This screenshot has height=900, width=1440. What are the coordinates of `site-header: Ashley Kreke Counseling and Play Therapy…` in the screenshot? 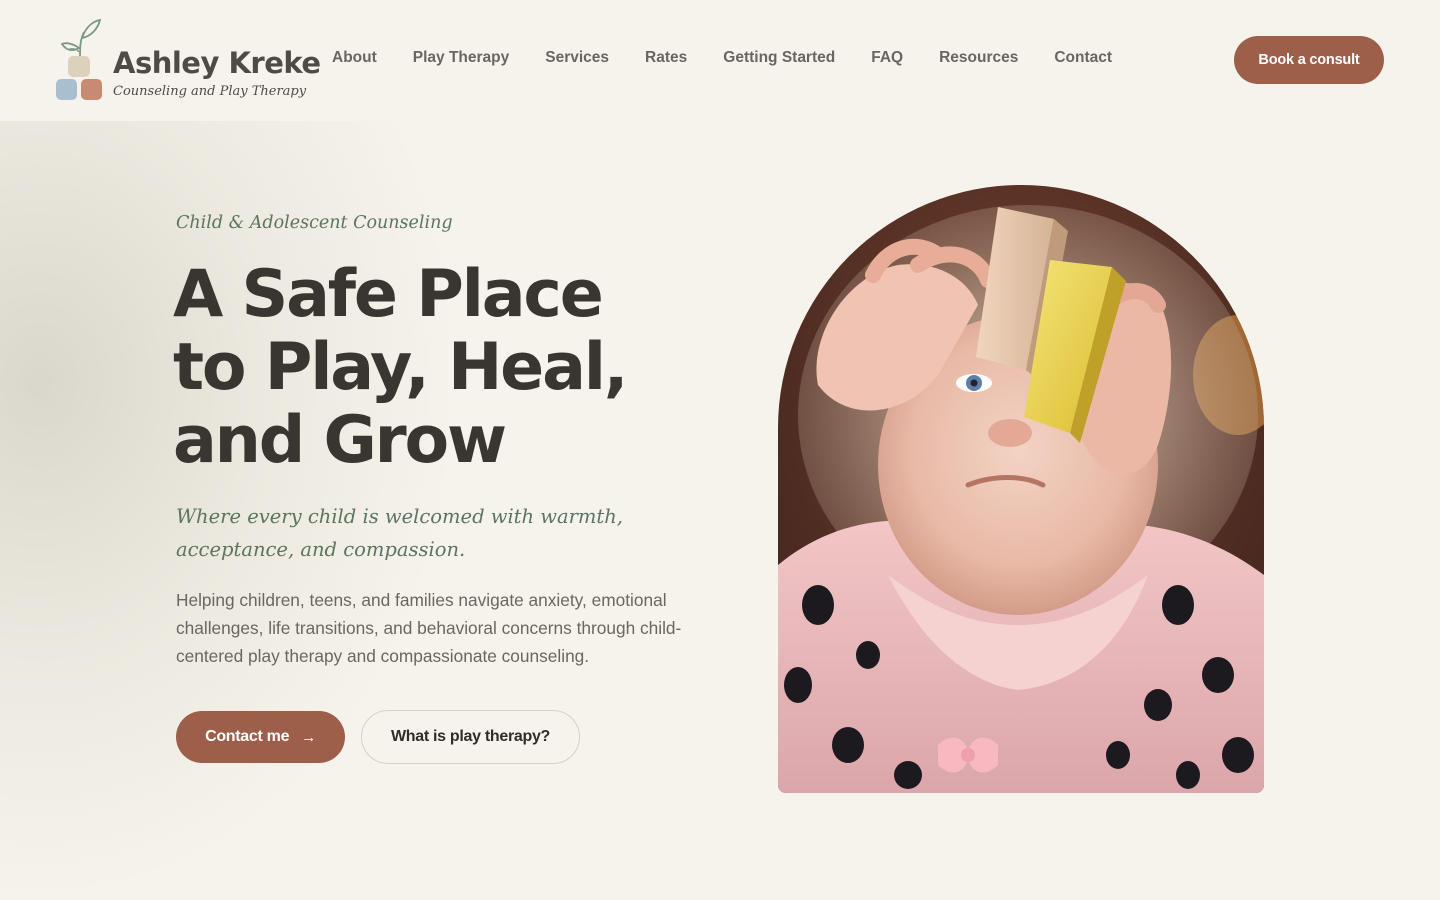 It's located at (720, 60).